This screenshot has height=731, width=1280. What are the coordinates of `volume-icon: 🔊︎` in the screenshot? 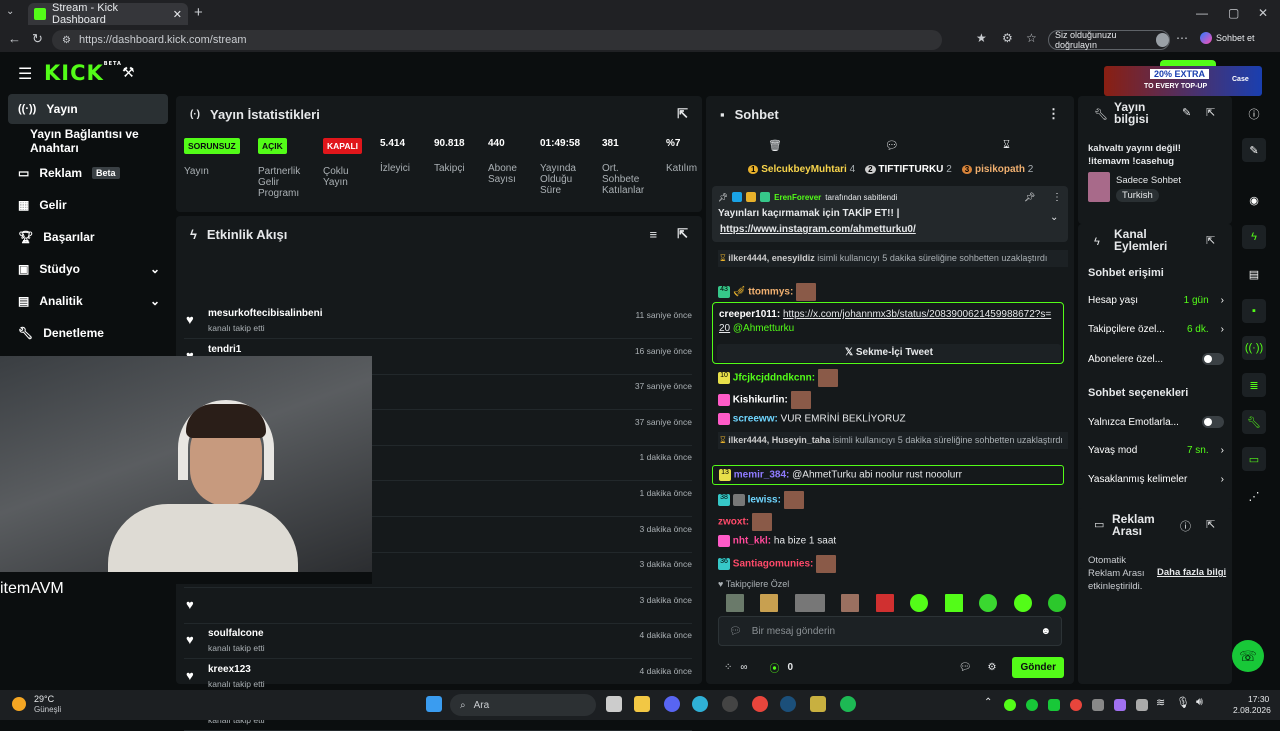 It's located at (1199, 702).